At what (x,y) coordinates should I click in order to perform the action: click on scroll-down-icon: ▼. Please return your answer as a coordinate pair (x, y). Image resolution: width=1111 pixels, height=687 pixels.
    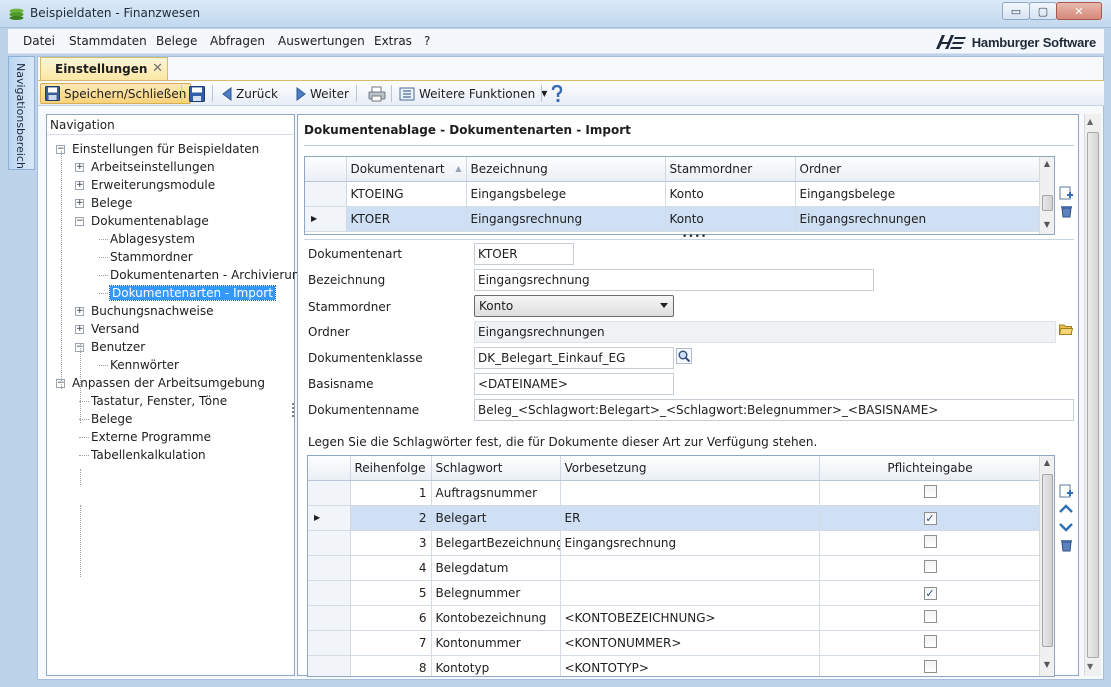
    Looking at the image, I should click on (1090, 666).